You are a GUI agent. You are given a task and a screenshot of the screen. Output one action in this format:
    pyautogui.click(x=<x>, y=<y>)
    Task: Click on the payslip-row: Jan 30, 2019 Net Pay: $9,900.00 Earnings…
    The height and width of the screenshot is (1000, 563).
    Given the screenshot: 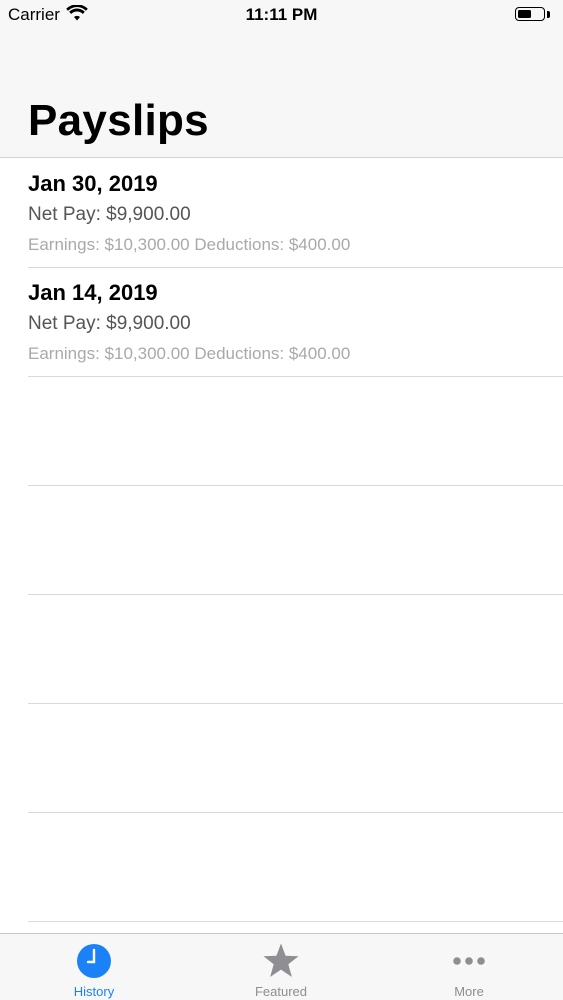 What is the action you would take?
    pyautogui.click(x=295, y=213)
    